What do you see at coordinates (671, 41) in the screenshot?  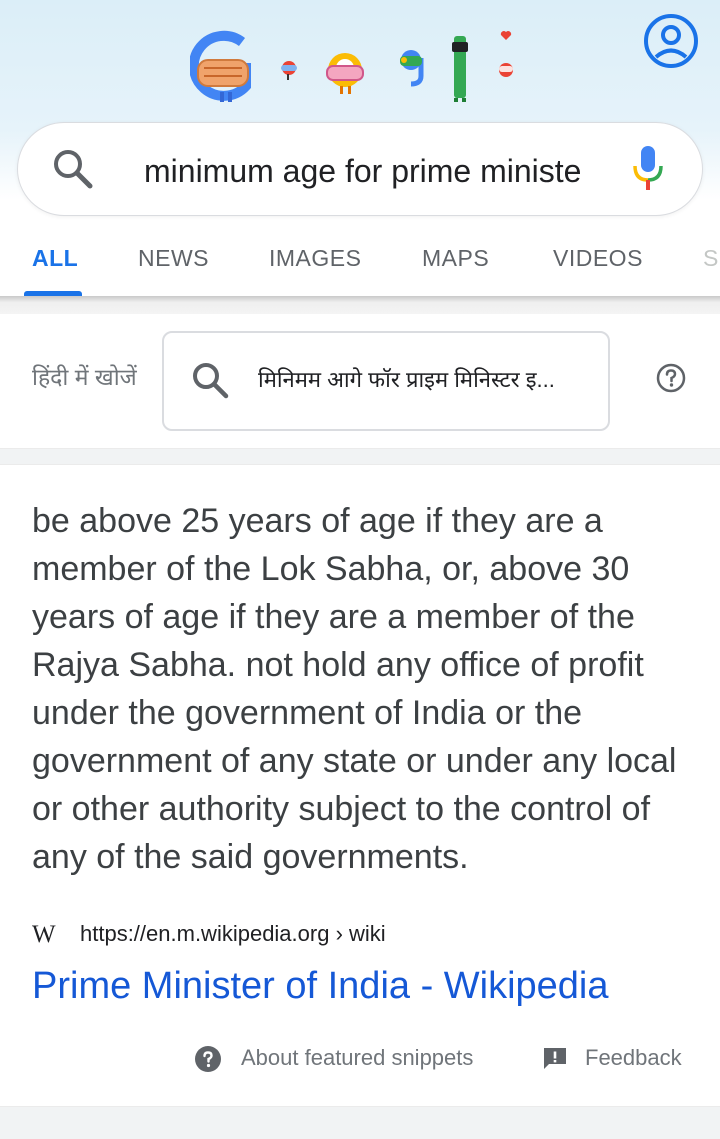 I see `account-circle-icon` at bounding box center [671, 41].